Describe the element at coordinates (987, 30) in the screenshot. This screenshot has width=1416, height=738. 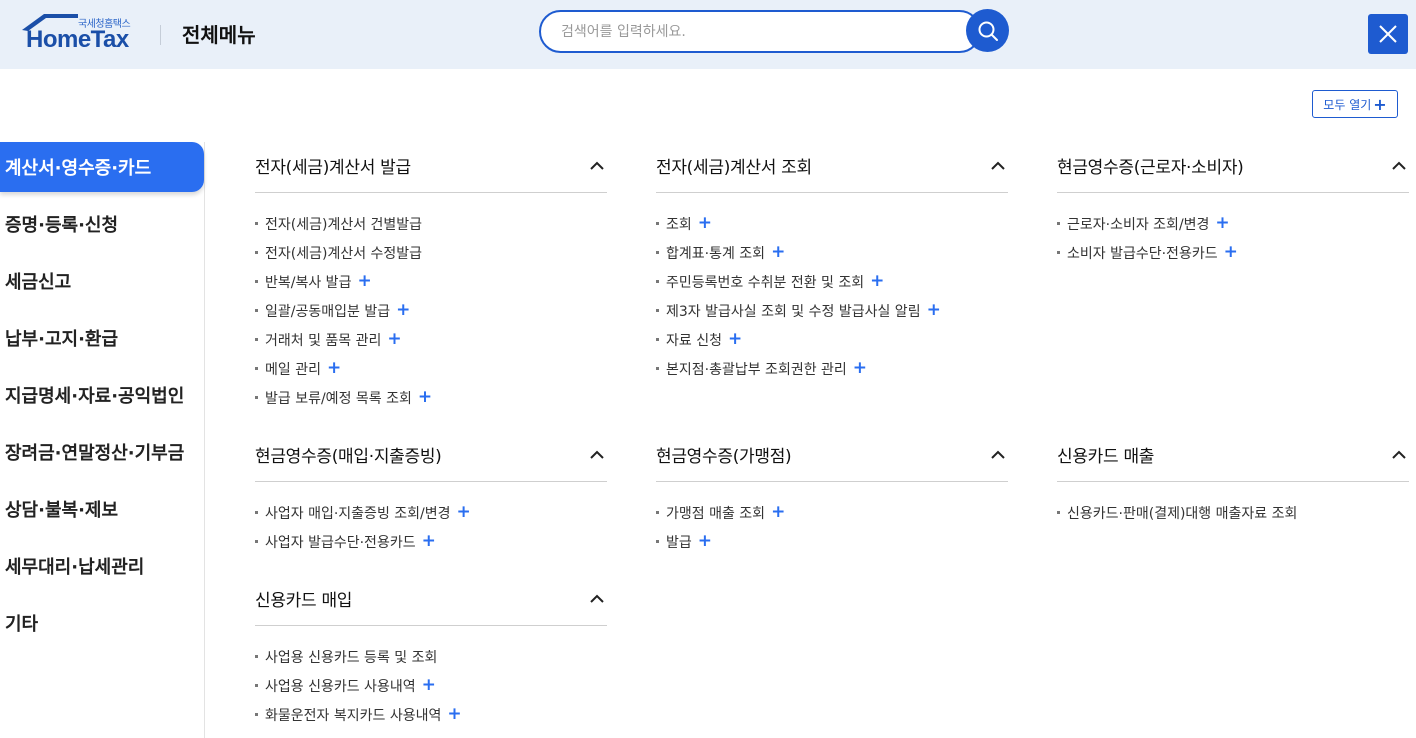
I see `search-button` at that location.